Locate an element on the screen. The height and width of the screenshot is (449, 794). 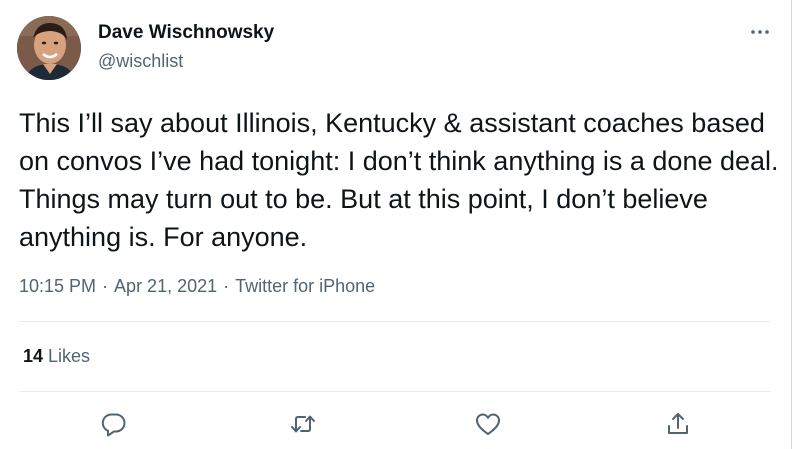
avatar is located at coordinates (49, 48).